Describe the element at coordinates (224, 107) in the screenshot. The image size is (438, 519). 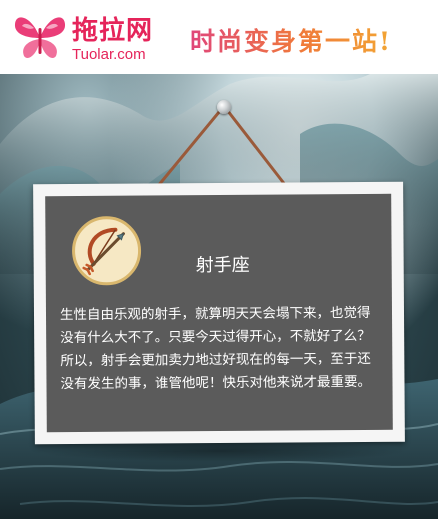
I see `nail-icon` at that location.